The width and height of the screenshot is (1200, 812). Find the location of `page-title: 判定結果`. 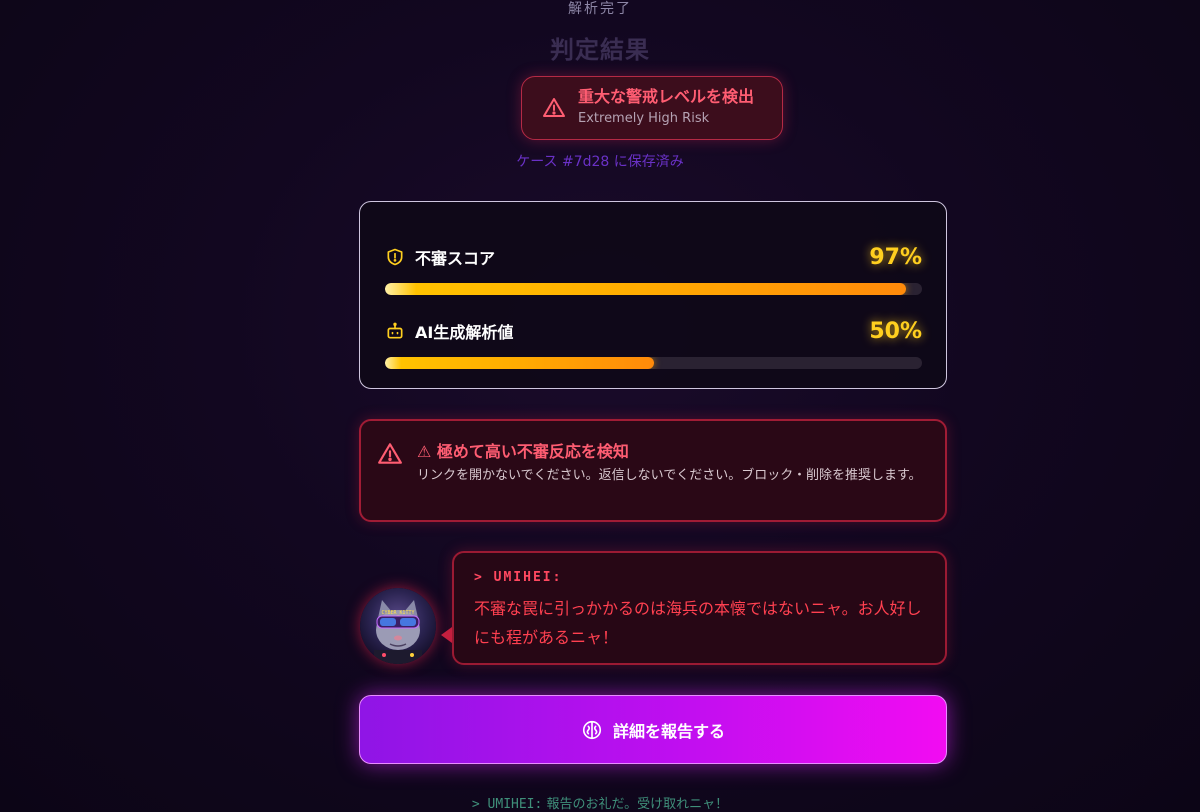

page-title: 判定結果 is located at coordinates (600, 50).